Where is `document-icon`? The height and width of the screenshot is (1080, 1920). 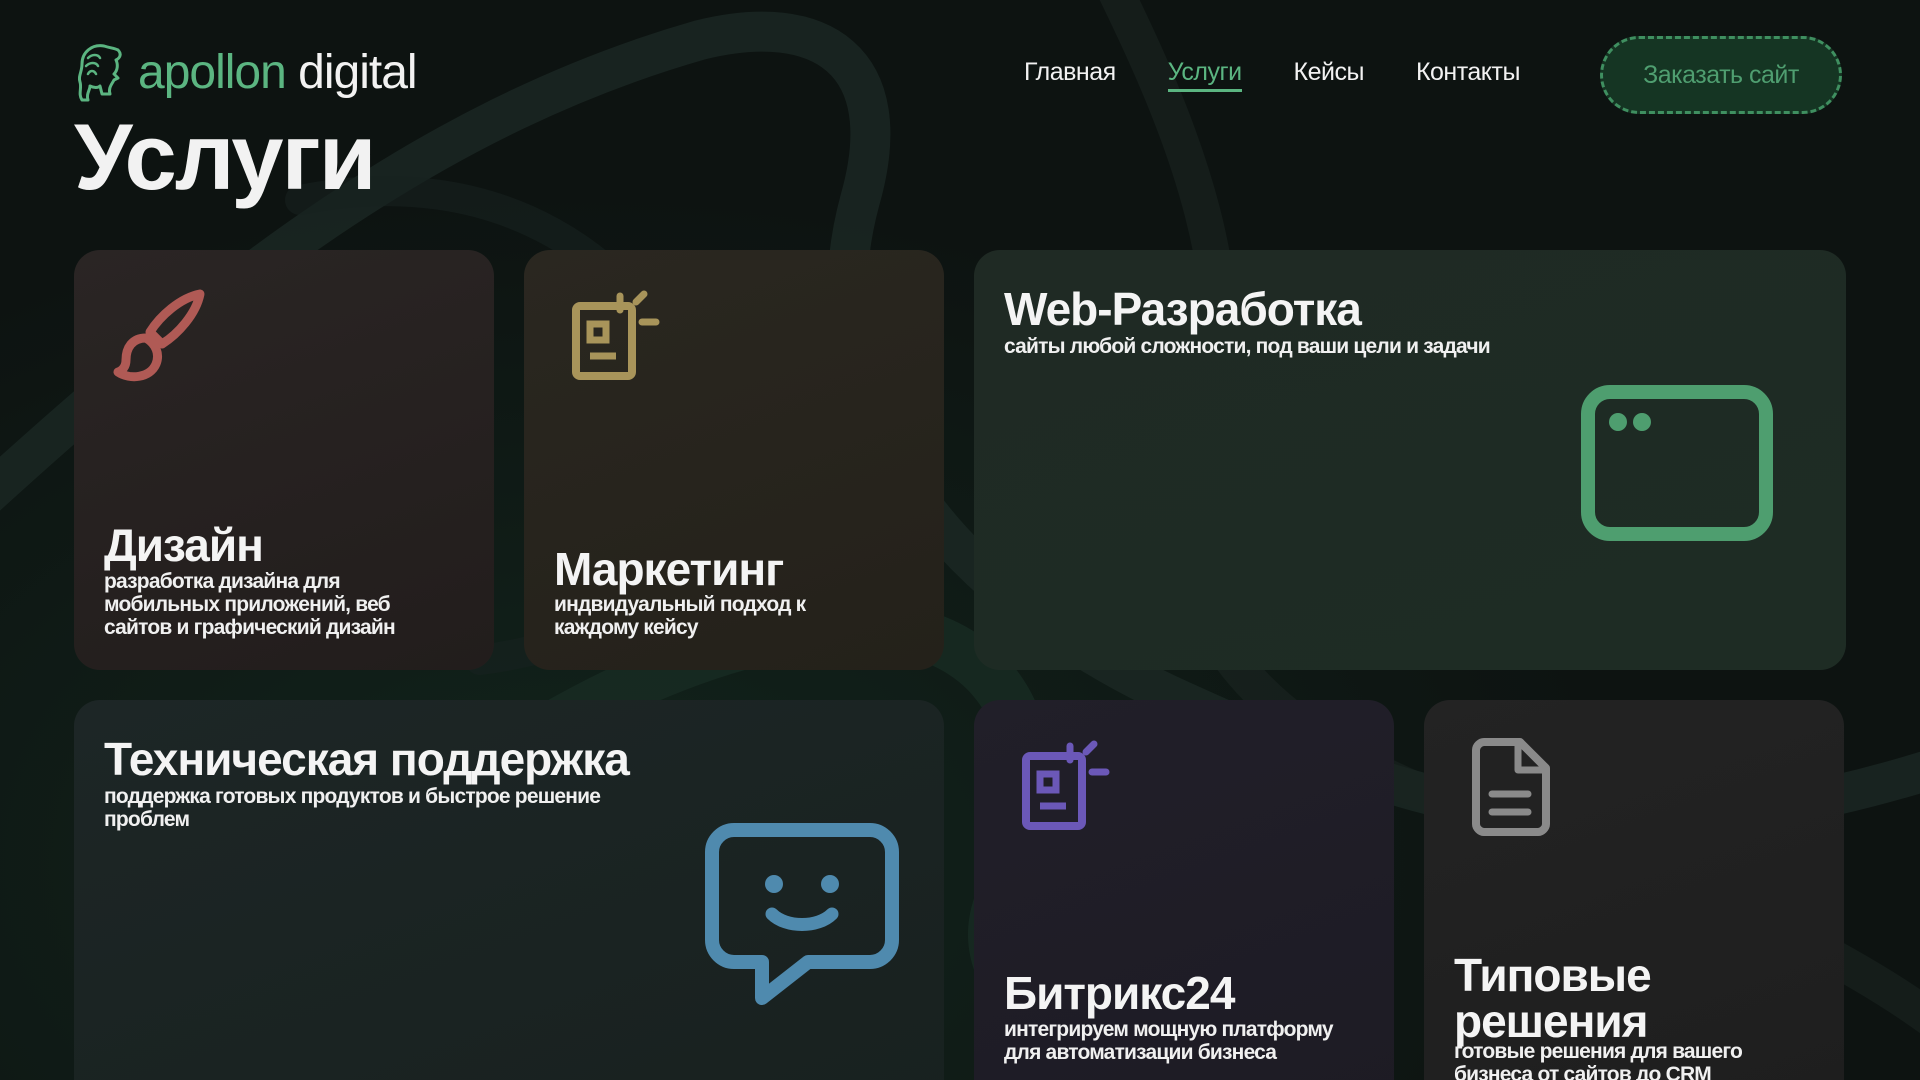
document-icon is located at coordinates (1511, 787).